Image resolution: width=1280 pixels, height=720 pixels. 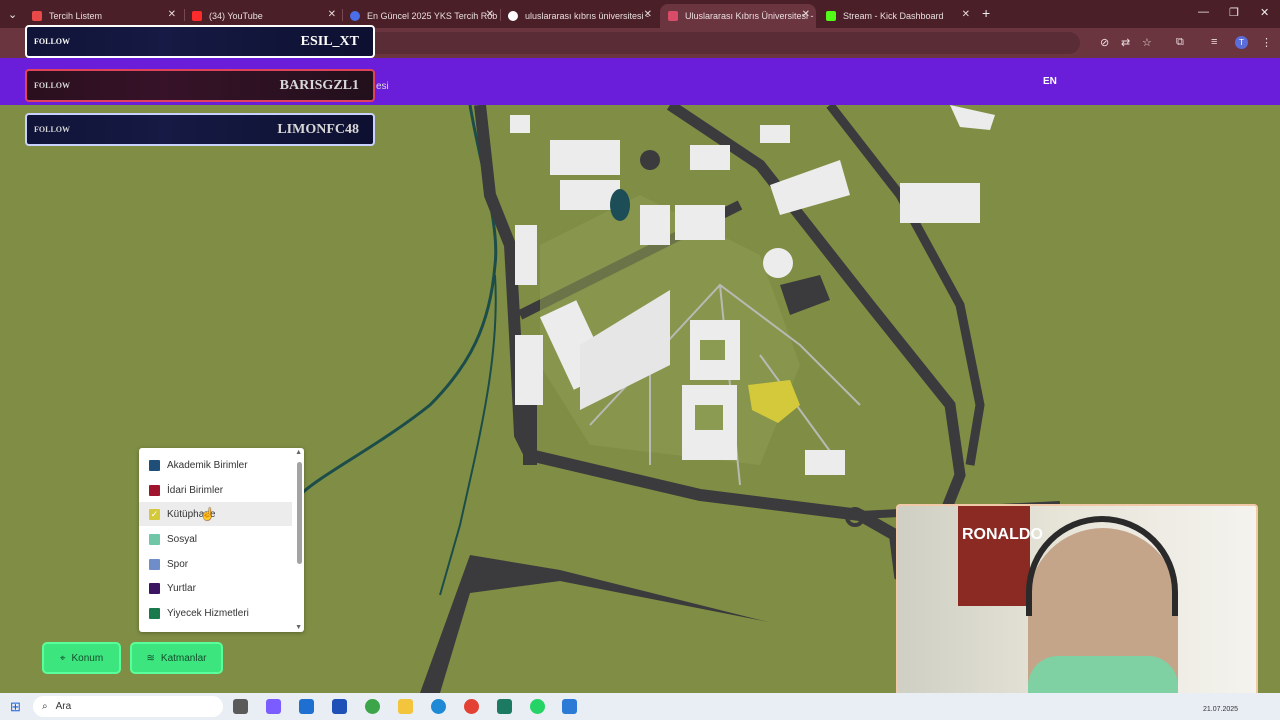 What do you see at coordinates (650, 160) in the screenshot?
I see `roundabout` at bounding box center [650, 160].